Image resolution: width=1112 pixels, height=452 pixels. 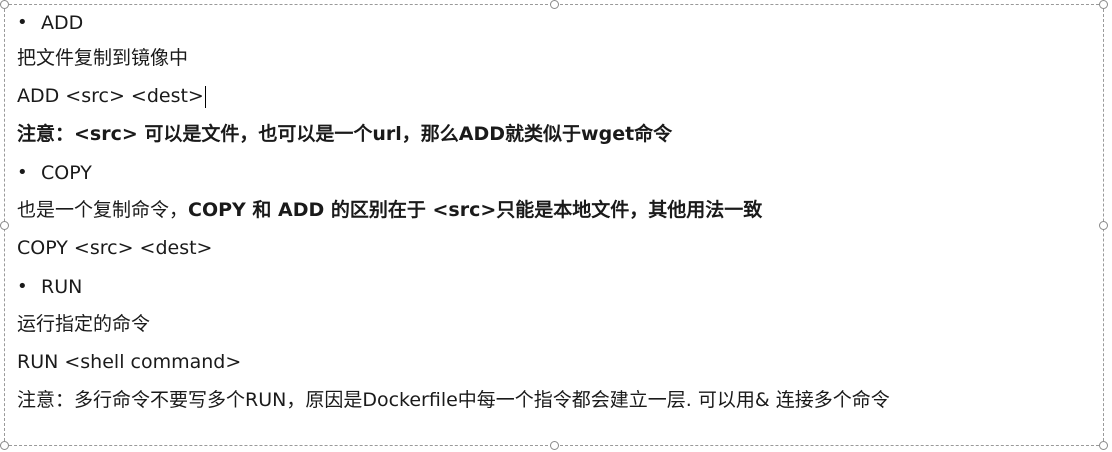 I want to click on resize-handle-middle-right, so click(x=1103, y=225).